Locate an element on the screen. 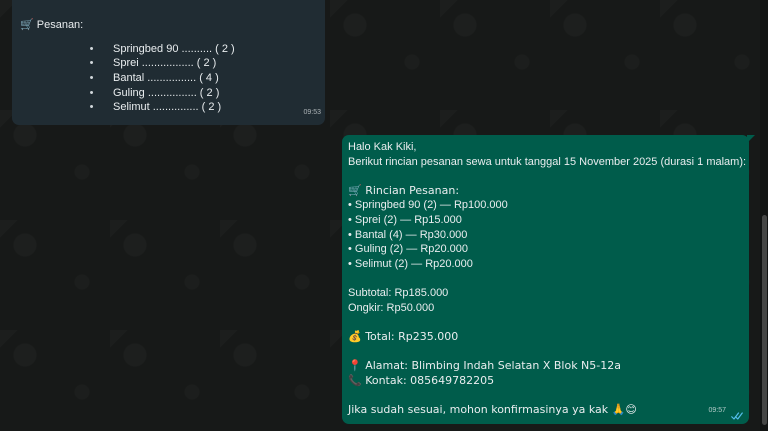 The image size is (768, 431). message-line: Ongkir: Rp50.000 is located at coordinates (391, 307).